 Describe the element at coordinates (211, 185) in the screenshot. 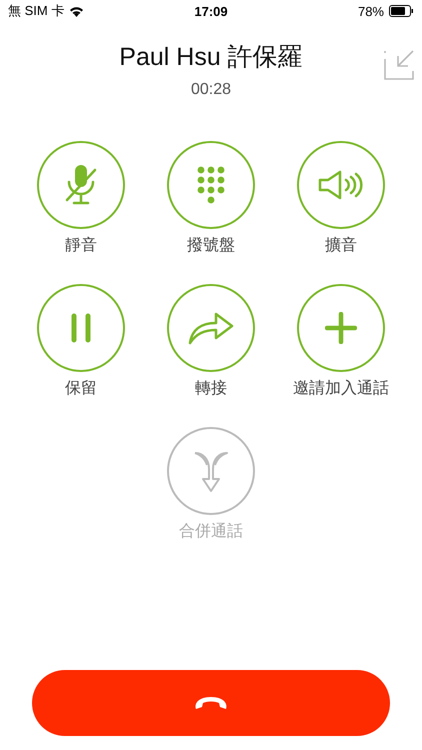

I see `keypad-icon` at that location.